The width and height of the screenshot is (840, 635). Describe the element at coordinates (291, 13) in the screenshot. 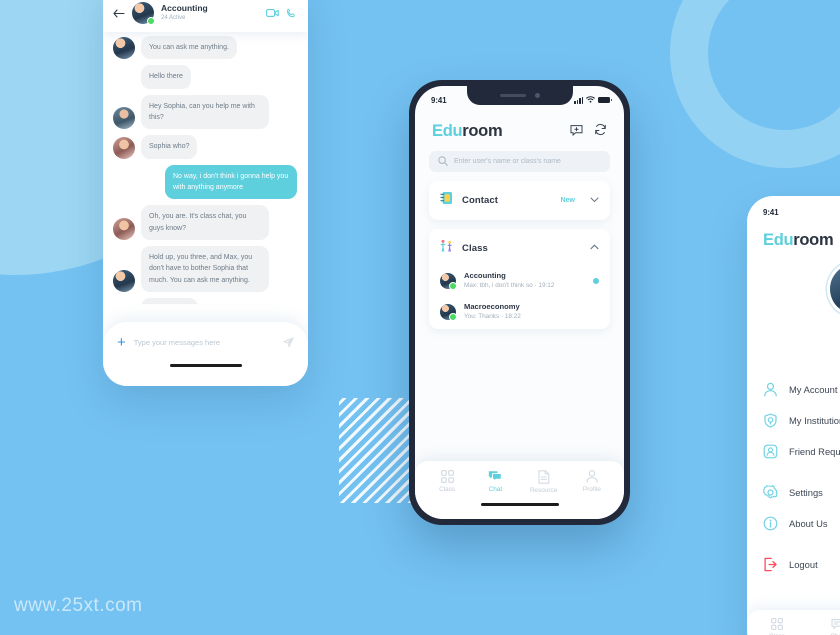

I see `phone-call-icon` at that location.